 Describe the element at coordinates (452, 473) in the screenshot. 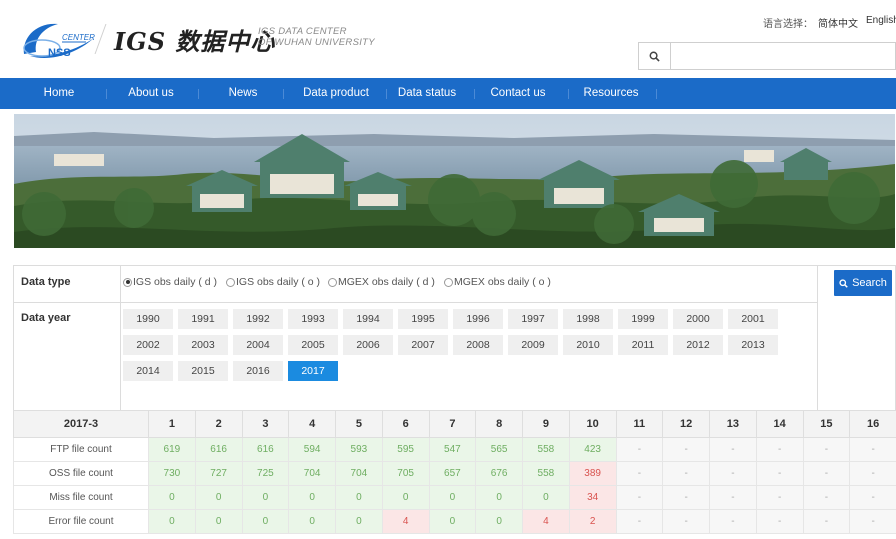

I see `table-cell: 657` at that location.